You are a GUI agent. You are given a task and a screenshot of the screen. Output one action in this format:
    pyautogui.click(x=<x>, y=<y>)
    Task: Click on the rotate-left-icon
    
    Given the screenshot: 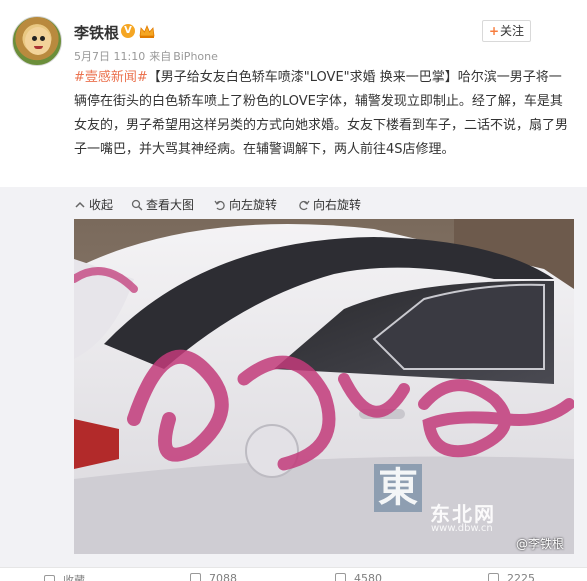 What is the action you would take?
    pyautogui.click(x=219, y=205)
    